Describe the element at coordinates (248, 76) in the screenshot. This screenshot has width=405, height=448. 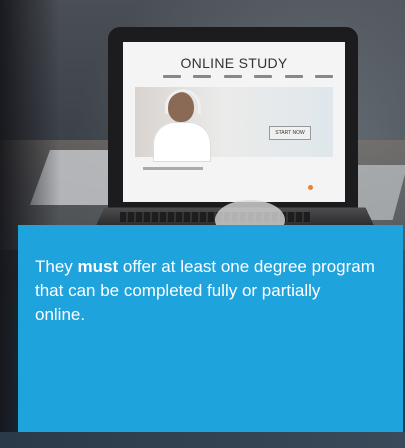
I see `site-nav` at that location.